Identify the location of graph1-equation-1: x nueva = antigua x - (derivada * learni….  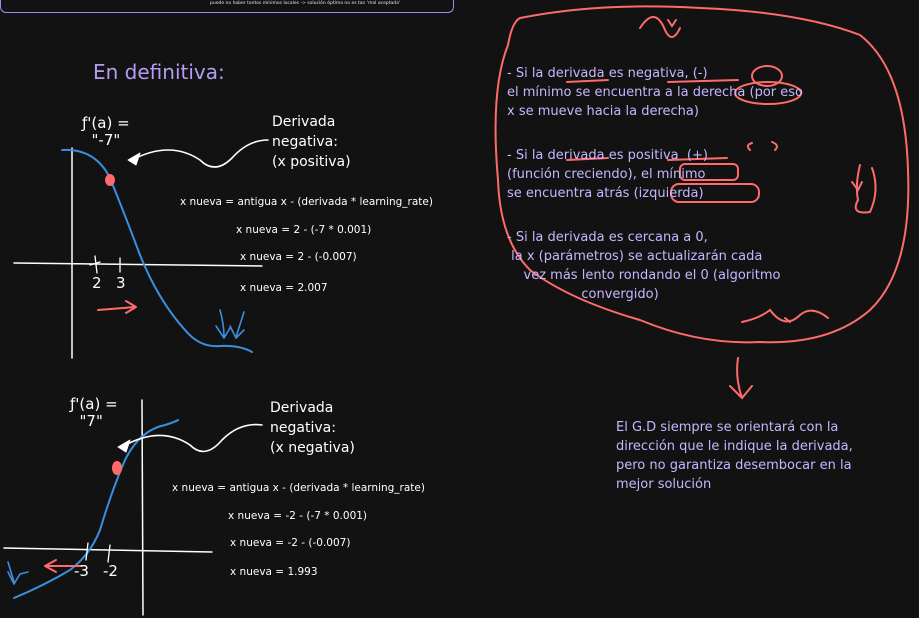
(306, 202).